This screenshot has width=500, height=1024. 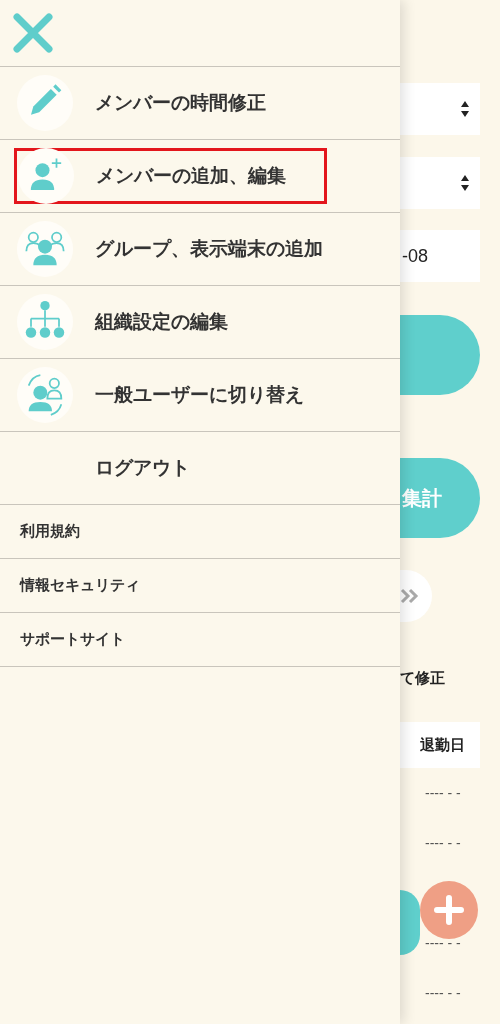 What do you see at coordinates (45, 249) in the screenshot?
I see `people-group-icon` at bounding box center [45, 249].